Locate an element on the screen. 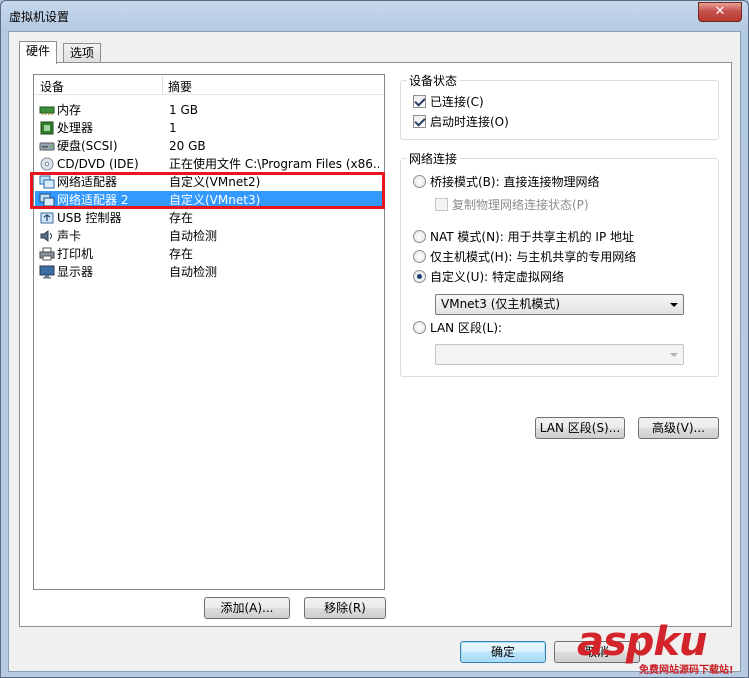 This screenshot has width=749, height=678. nat-mode-label: NAT 模式(N): 用于共享主机的 IP 地址 is located at coordinates (532, 237).